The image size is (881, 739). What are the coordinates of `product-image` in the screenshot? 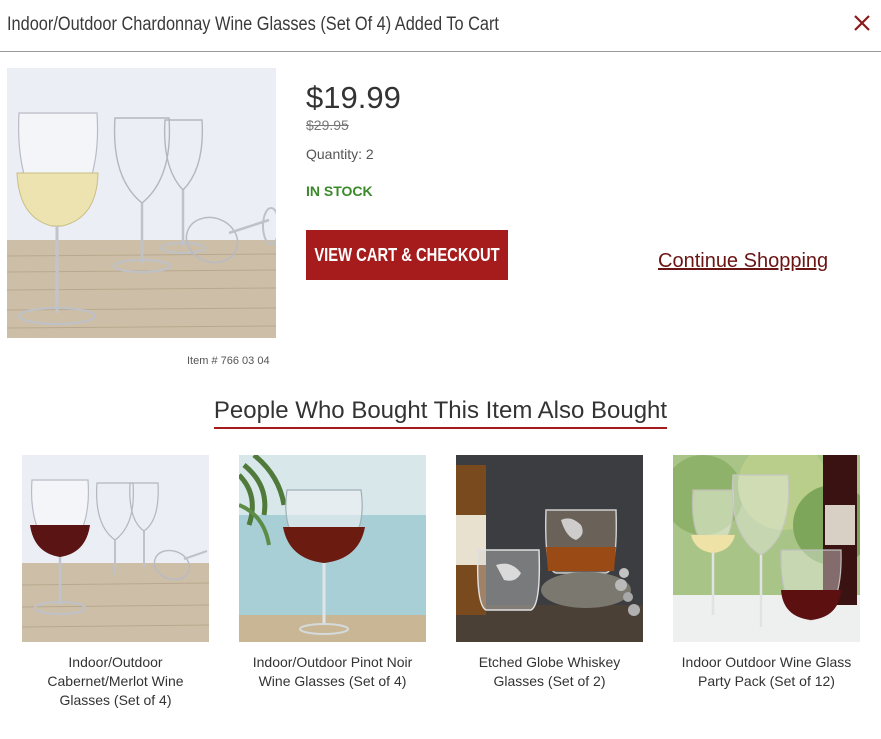 It's located at (141, 203).